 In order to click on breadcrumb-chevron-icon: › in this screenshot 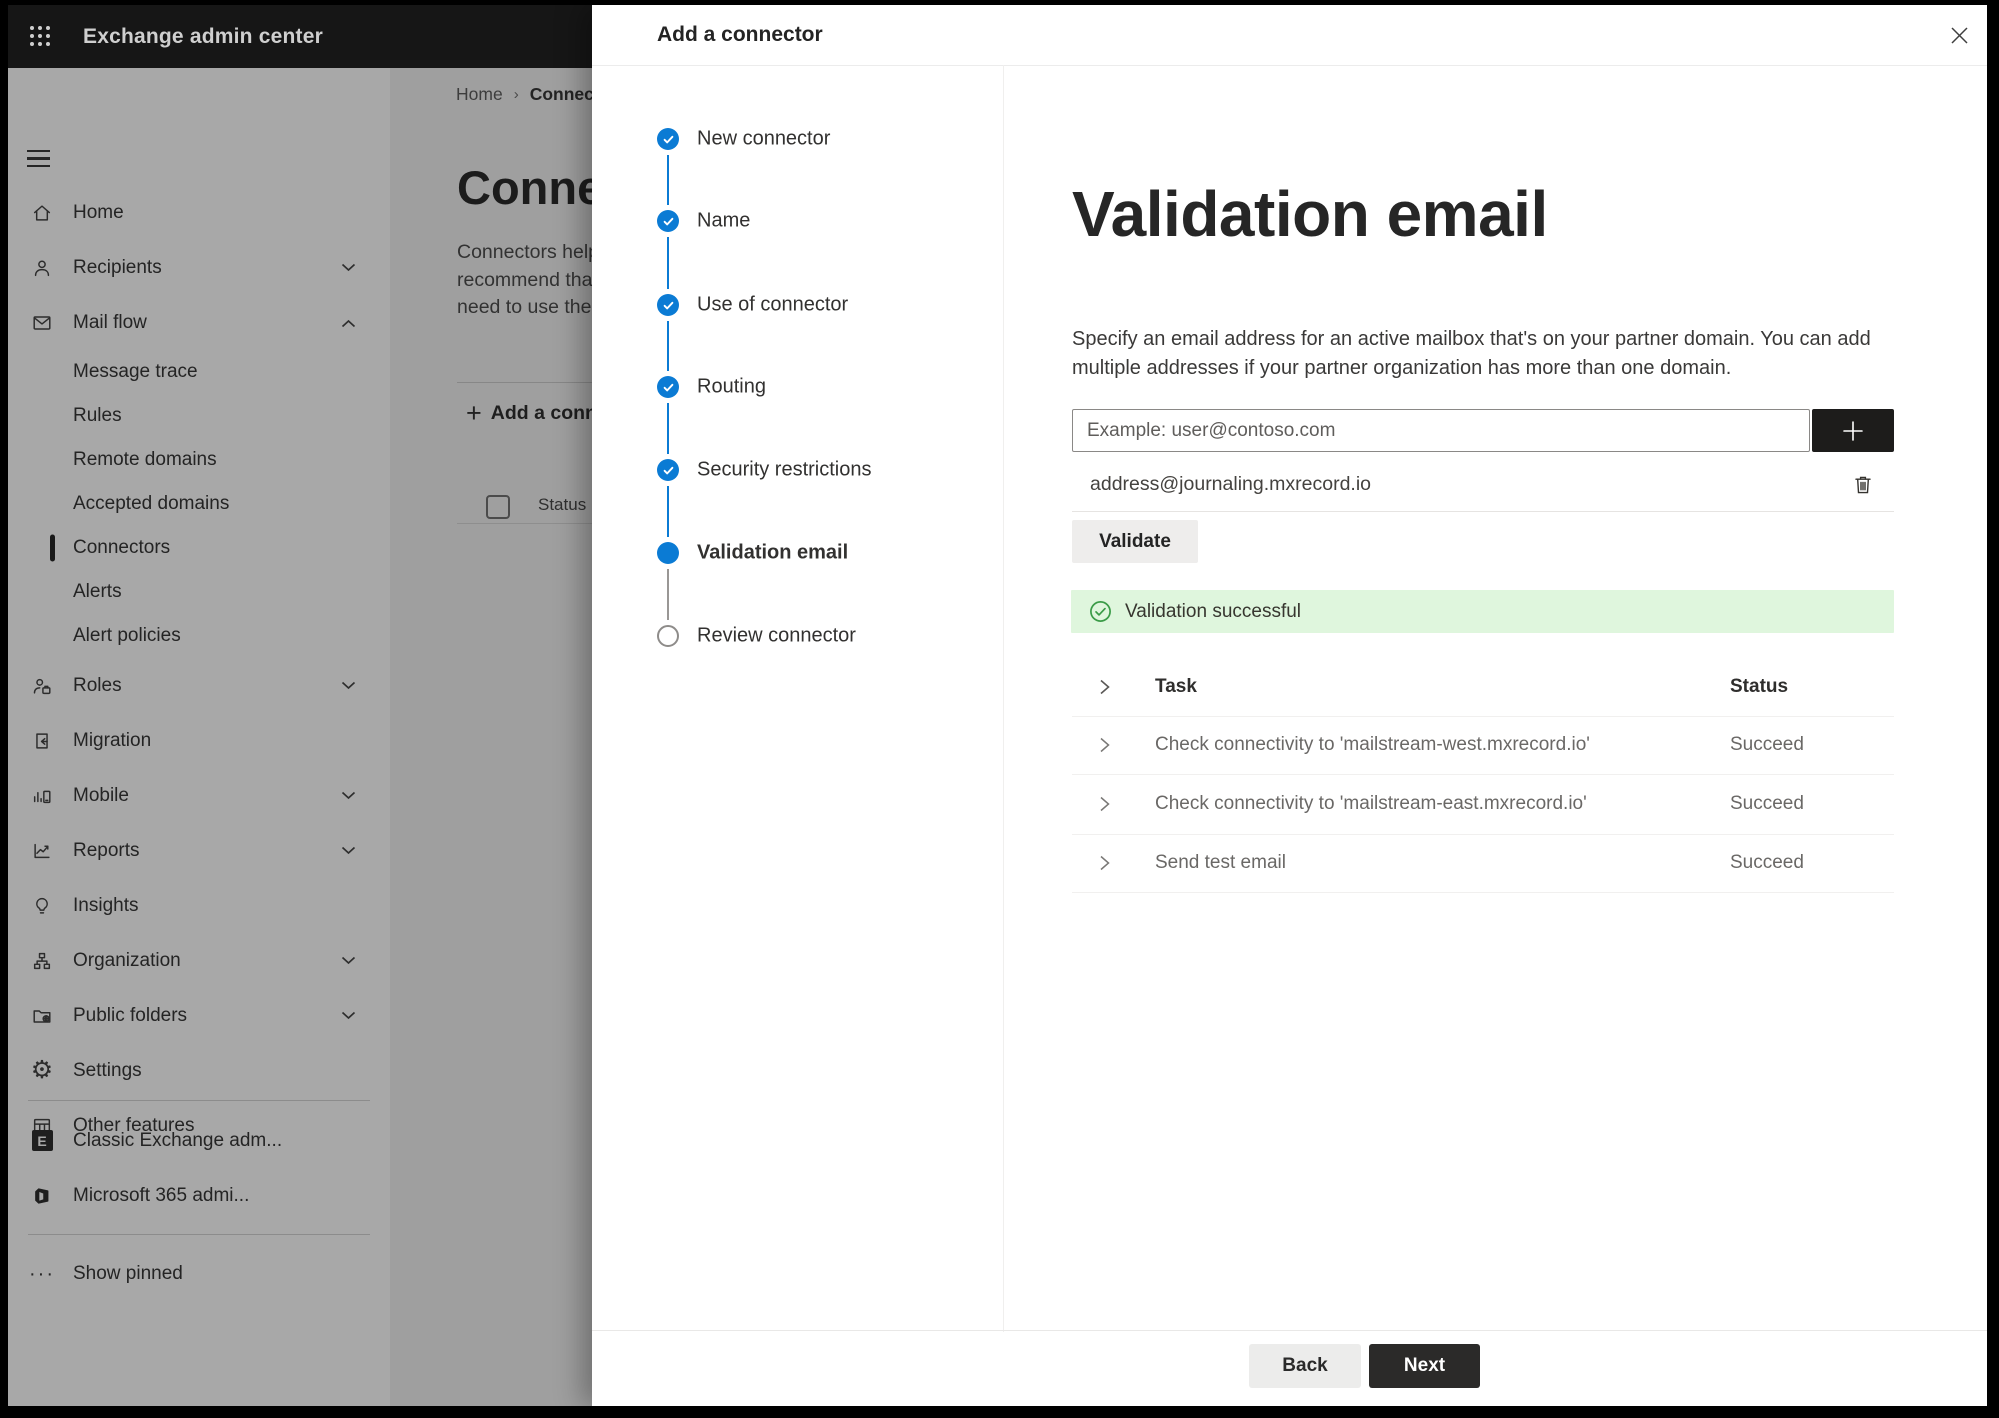, I will do `click(516, 94)`.